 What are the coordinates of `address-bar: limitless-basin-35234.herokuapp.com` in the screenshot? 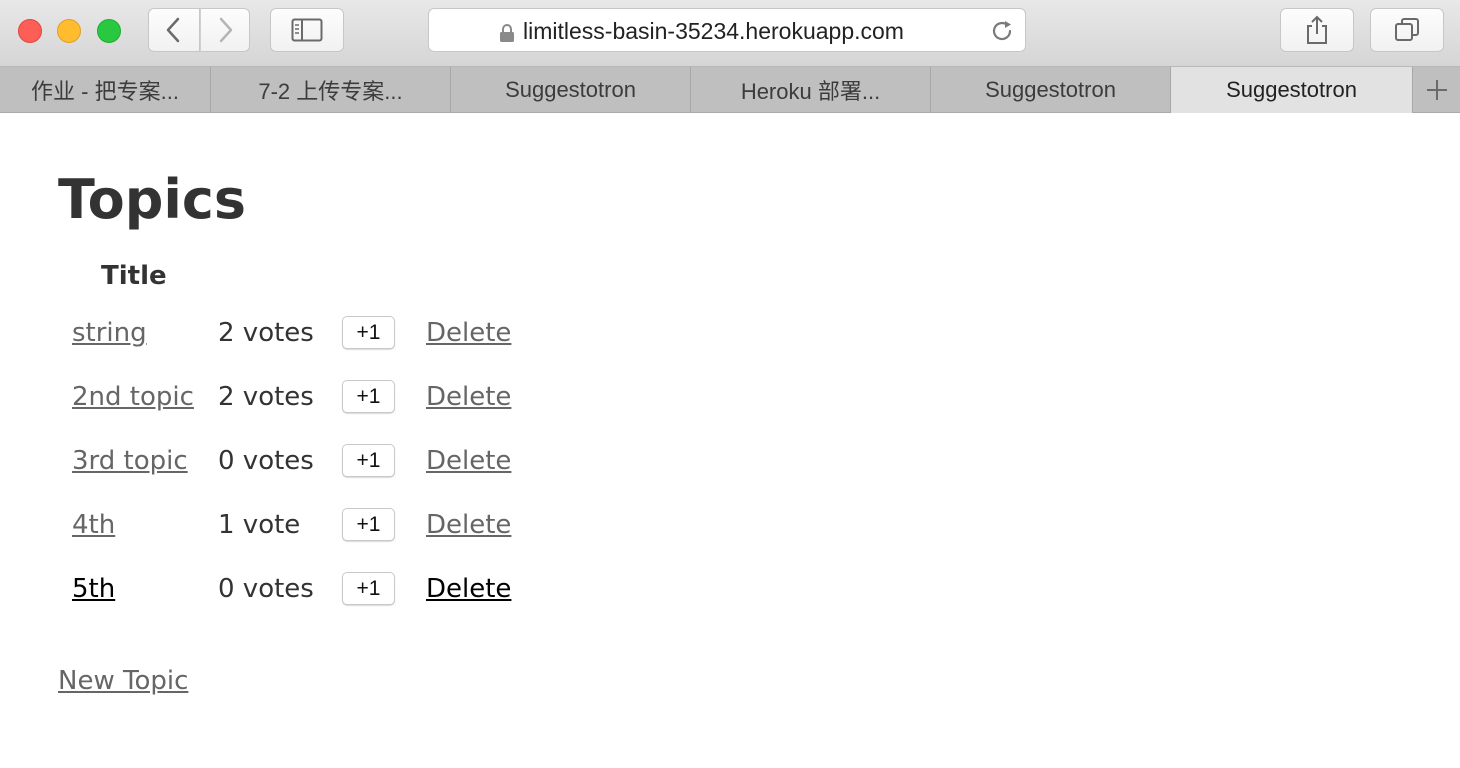 It's located at (727, 30).